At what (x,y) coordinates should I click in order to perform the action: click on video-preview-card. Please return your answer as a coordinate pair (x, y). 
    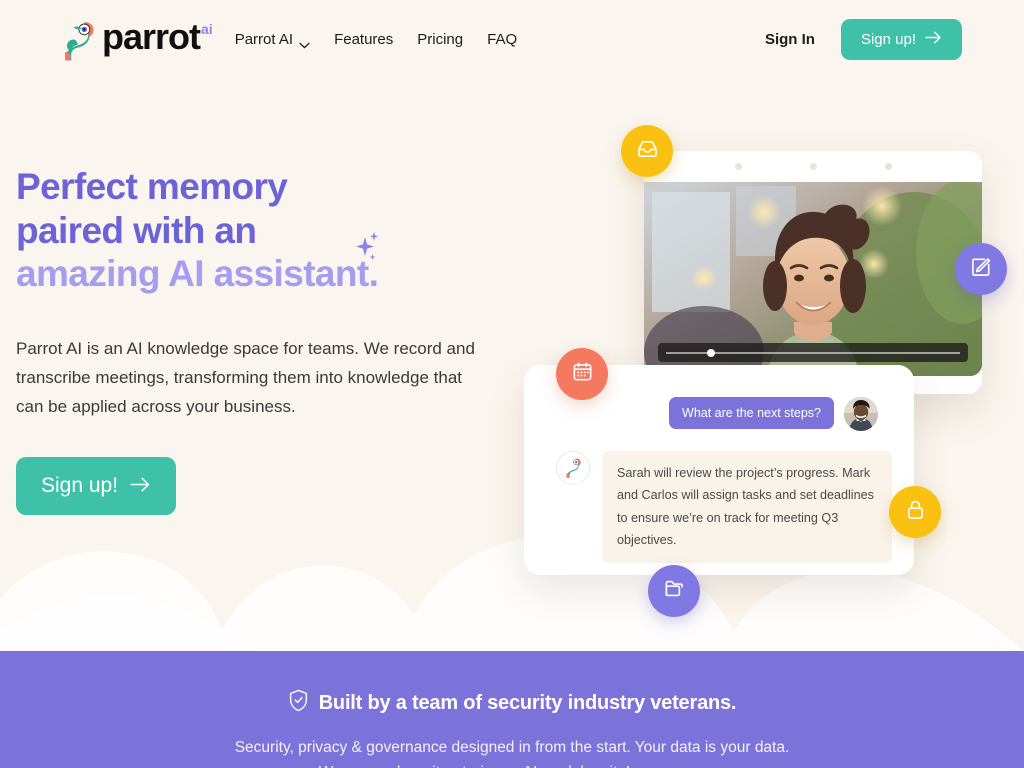
    Looking at the image, I should click on (813, 272).